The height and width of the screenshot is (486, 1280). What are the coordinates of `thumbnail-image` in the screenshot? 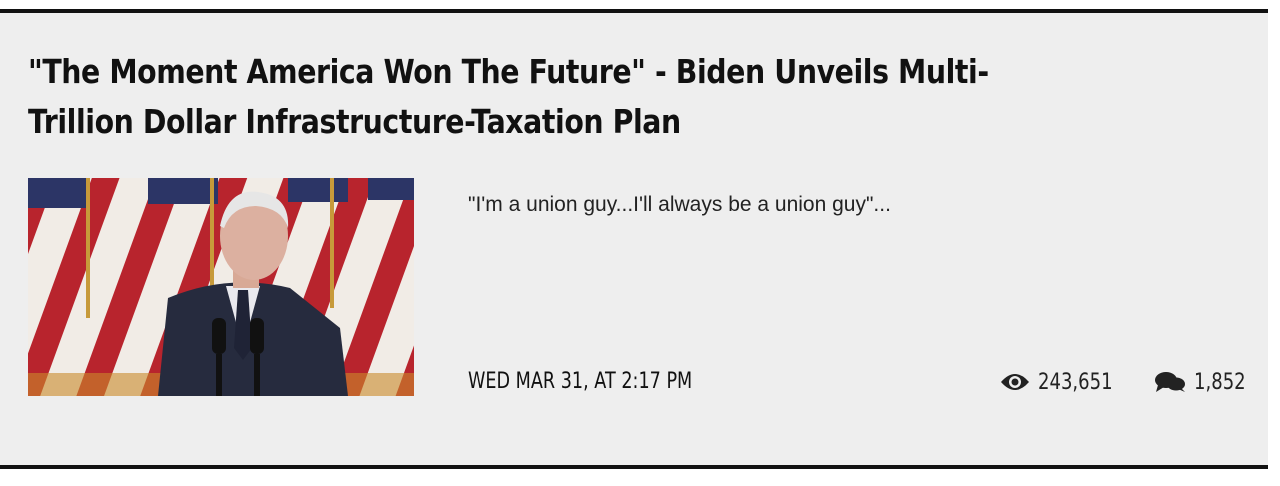 It's located at (221, 287).